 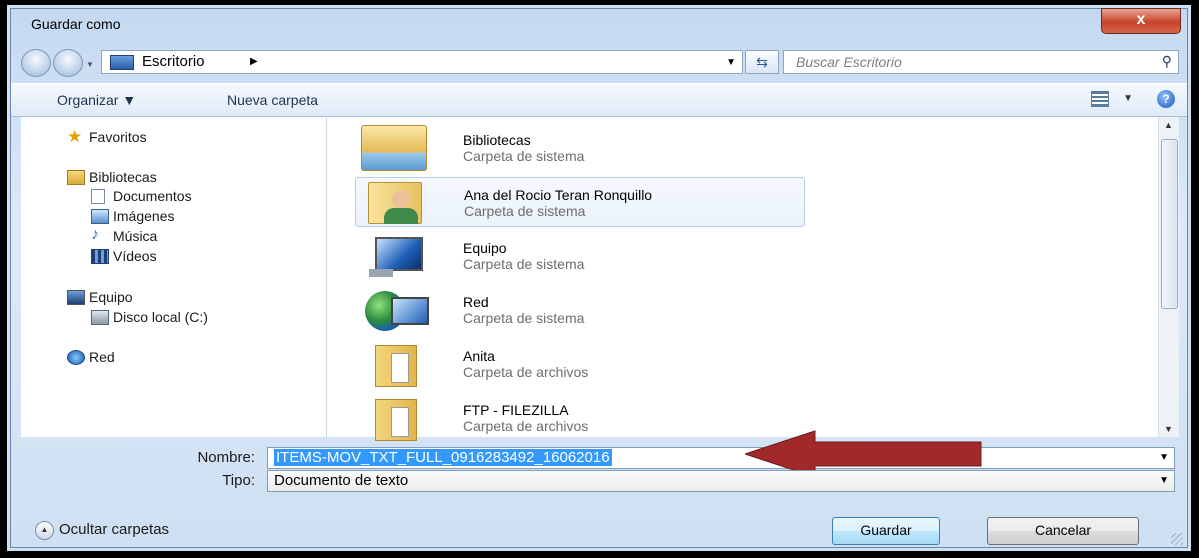 I want to click on resize-grip, so click(x=1177, y=539).